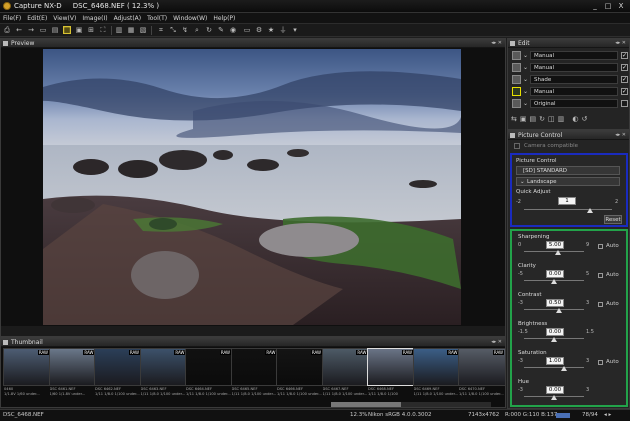  I want to click on zoom-bar, so click(563, 415).